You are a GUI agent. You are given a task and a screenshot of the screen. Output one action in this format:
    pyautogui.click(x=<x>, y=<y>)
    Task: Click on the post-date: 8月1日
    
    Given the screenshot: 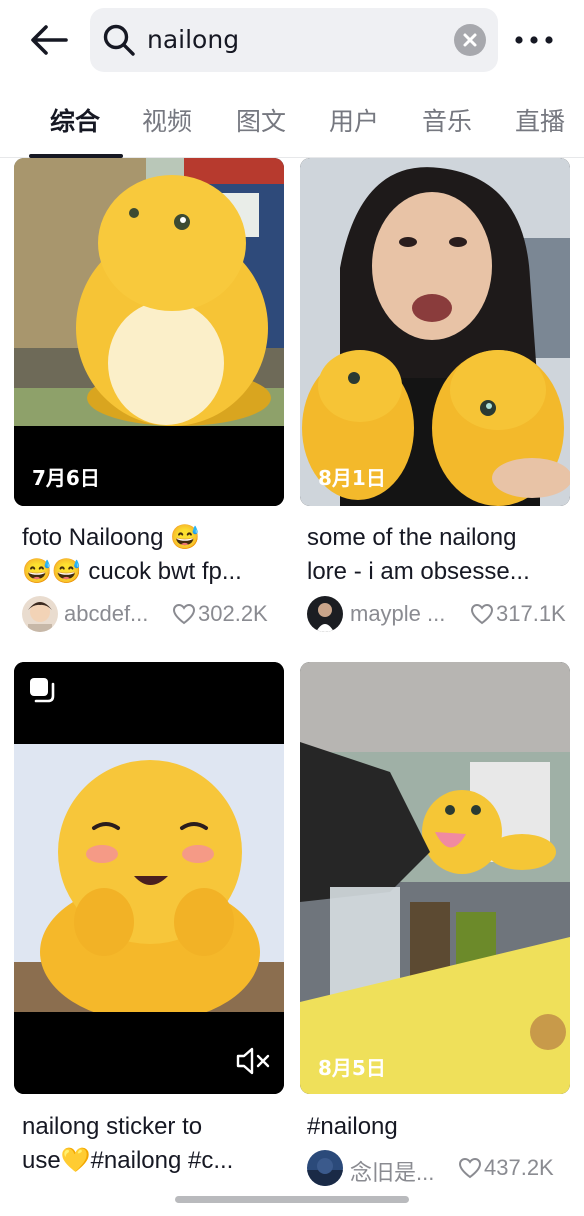 What is the action you would take?
    pyautogui.click(x=352, y=478)
    